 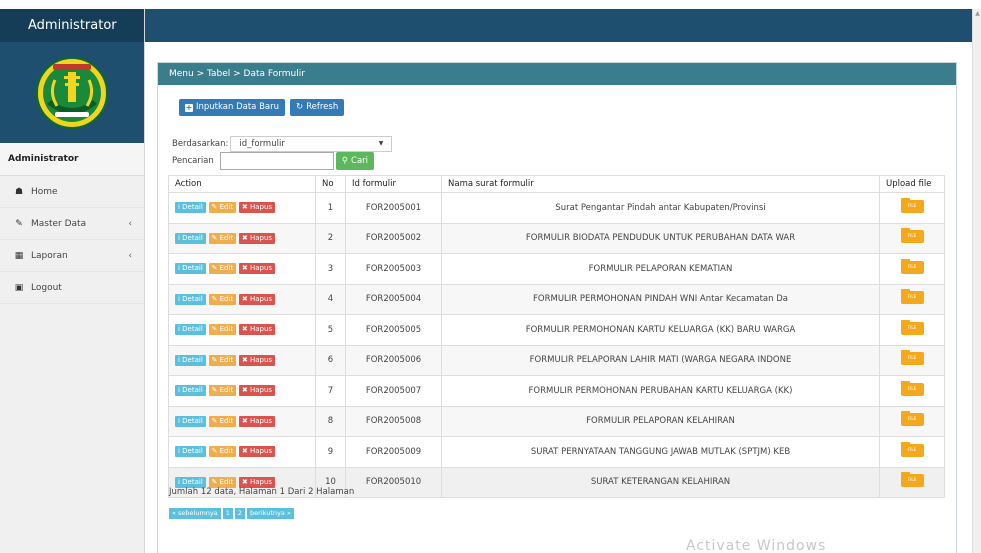 What do you see at coordinates (72, 159) in the screenshot?
I see `sidebar-user-label: Administrator` at bounding box center [72, 159].